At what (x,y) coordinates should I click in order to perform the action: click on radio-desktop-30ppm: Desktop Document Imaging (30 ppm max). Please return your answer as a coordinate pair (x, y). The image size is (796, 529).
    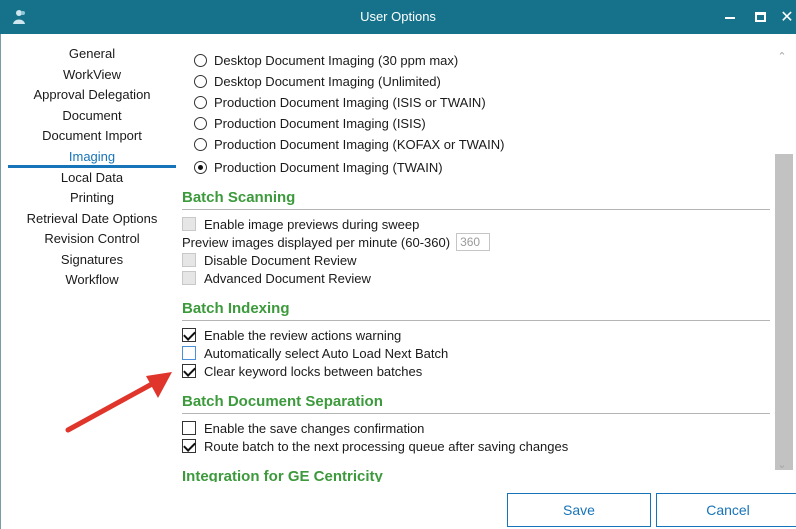
    Looking at the image, I should click on (320, 60).